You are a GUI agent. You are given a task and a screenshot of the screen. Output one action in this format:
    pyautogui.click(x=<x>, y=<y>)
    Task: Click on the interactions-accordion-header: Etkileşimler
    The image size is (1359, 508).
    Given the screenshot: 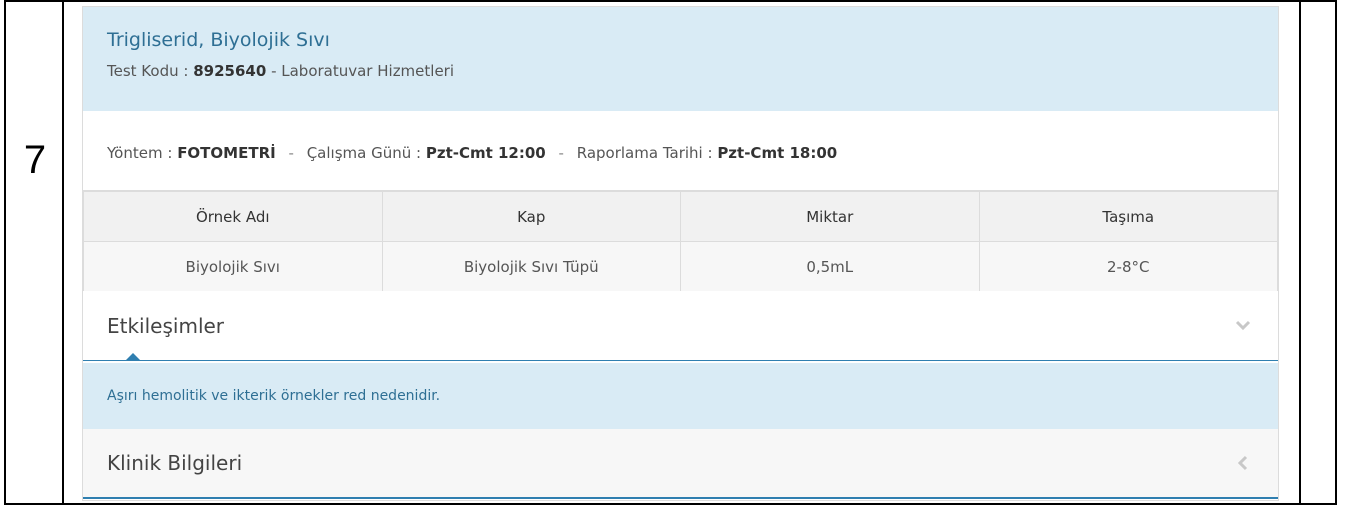 What is the action you would take?
    pyautogui.click(x=680, y=326)
    